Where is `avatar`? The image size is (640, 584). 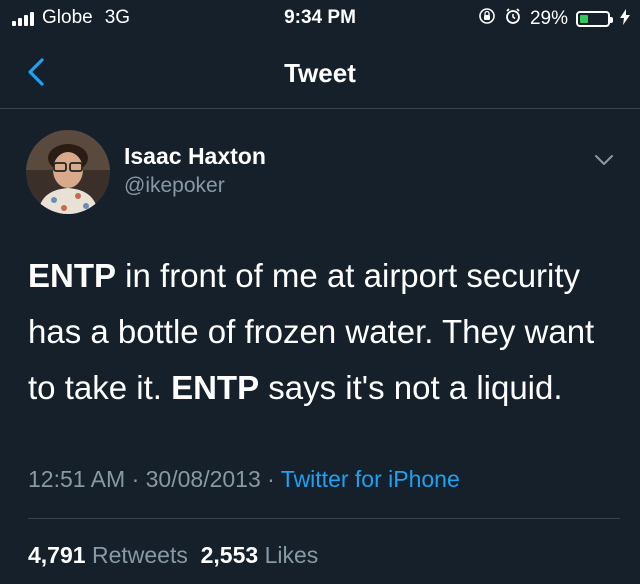 avatar is located at coordinates (68, 172).